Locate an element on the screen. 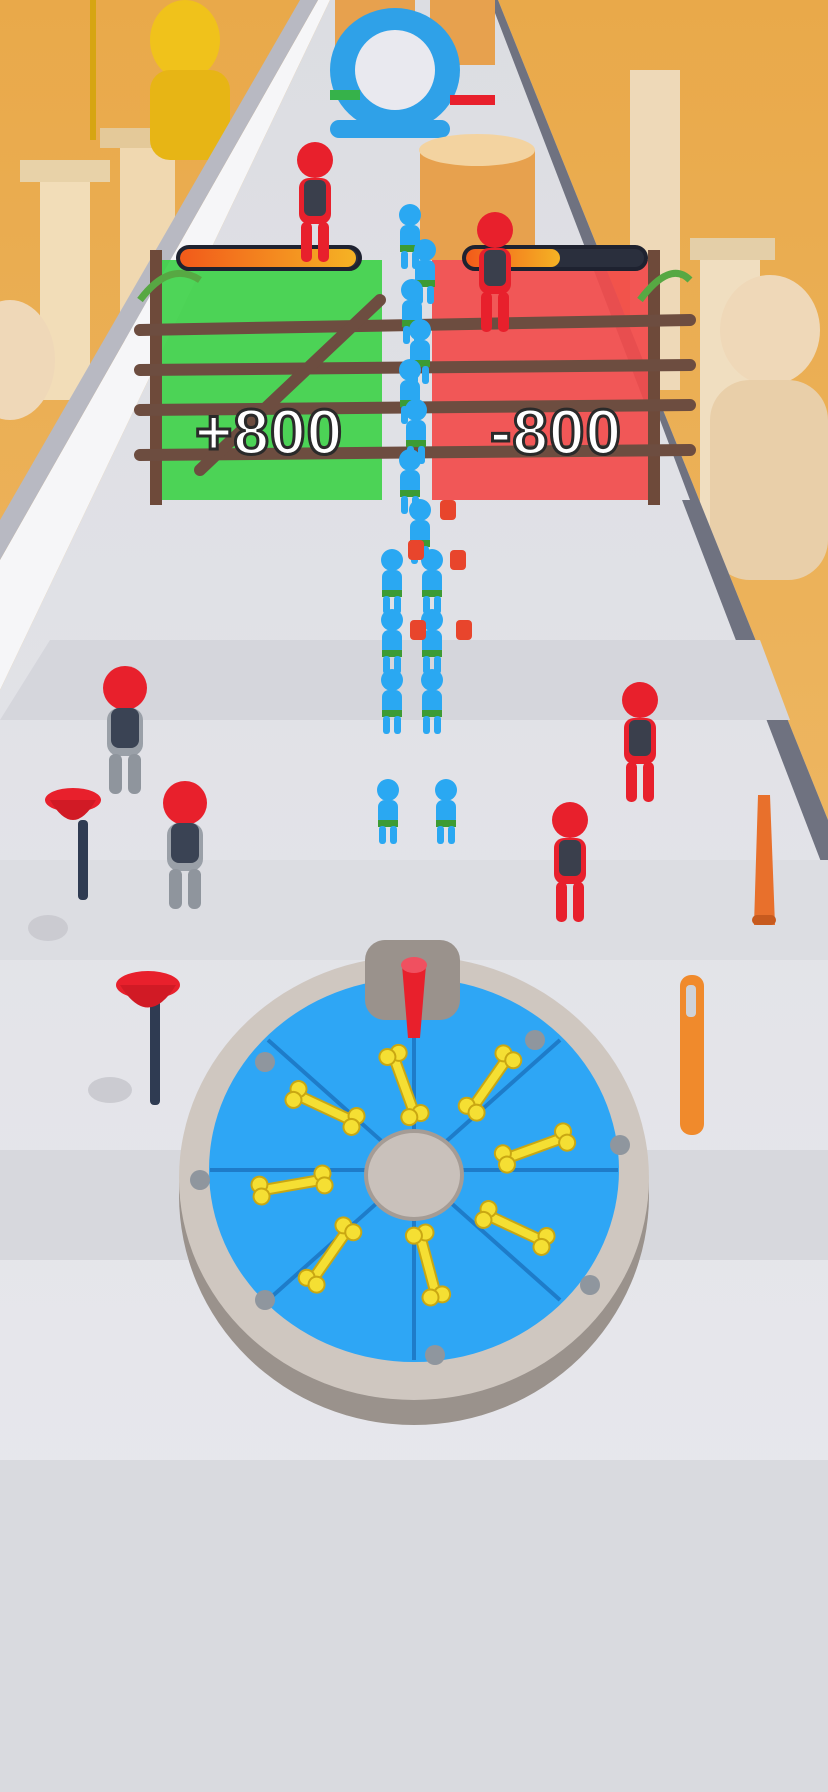 This screenshot has height=1792, width=828. player-army is located at coordinates (424, 524).